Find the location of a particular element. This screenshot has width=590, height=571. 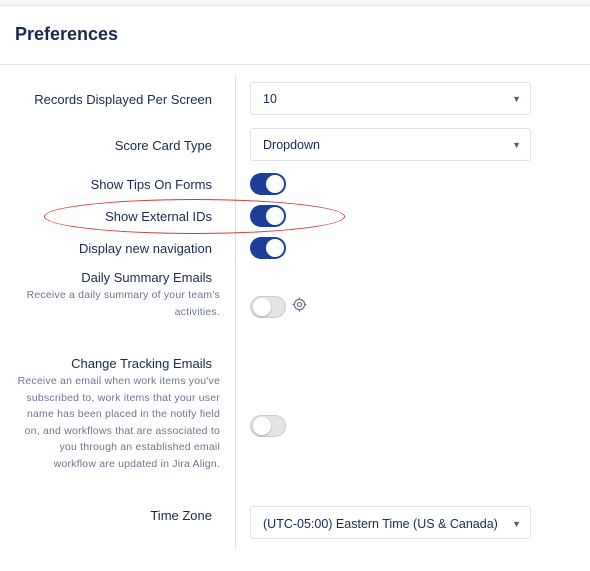

display-new-navigation-toggle is located at coordinates (268, 248).